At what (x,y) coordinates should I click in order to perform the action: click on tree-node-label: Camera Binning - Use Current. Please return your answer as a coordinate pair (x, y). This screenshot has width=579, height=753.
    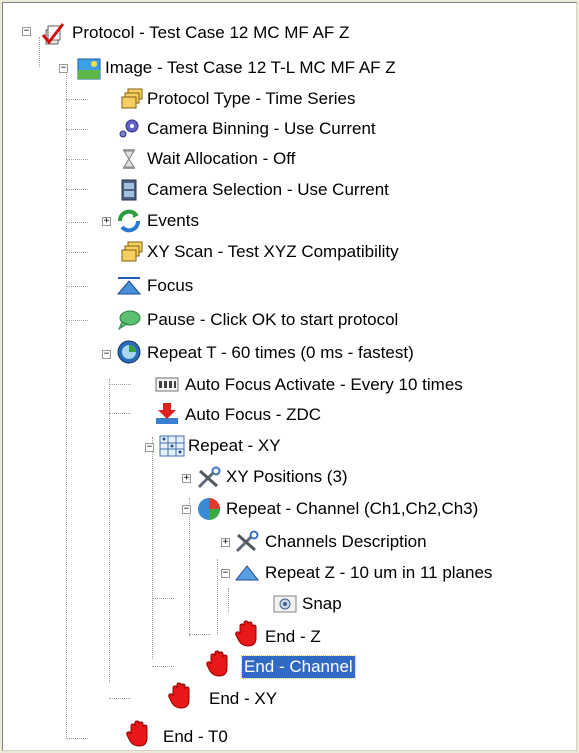
    Looking at the image, I should click on (261, 129).